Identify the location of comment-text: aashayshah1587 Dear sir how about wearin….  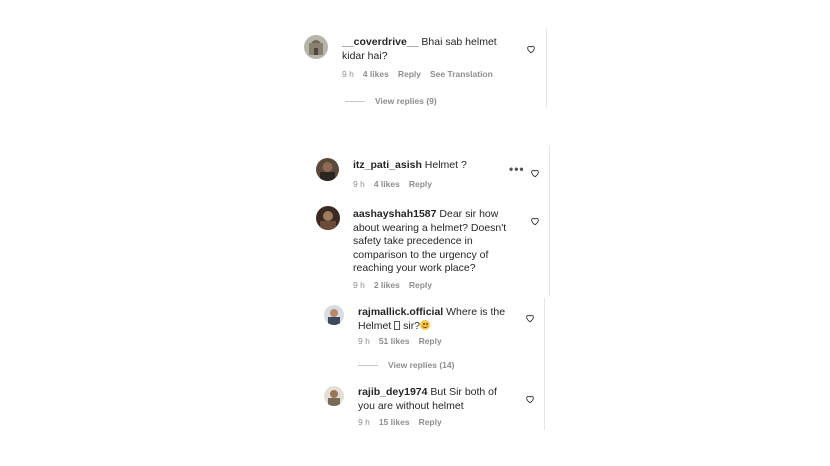
(430, 241).